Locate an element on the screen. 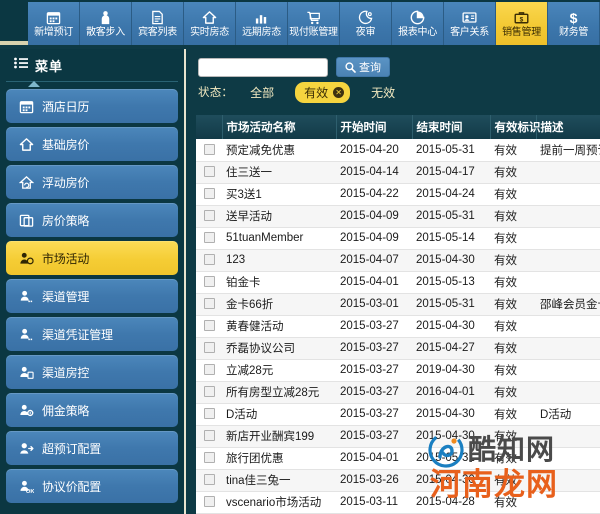 The height and width of the screenshot is (514, 600). status-option-3: 无效 is located at coordinates (383, 92).